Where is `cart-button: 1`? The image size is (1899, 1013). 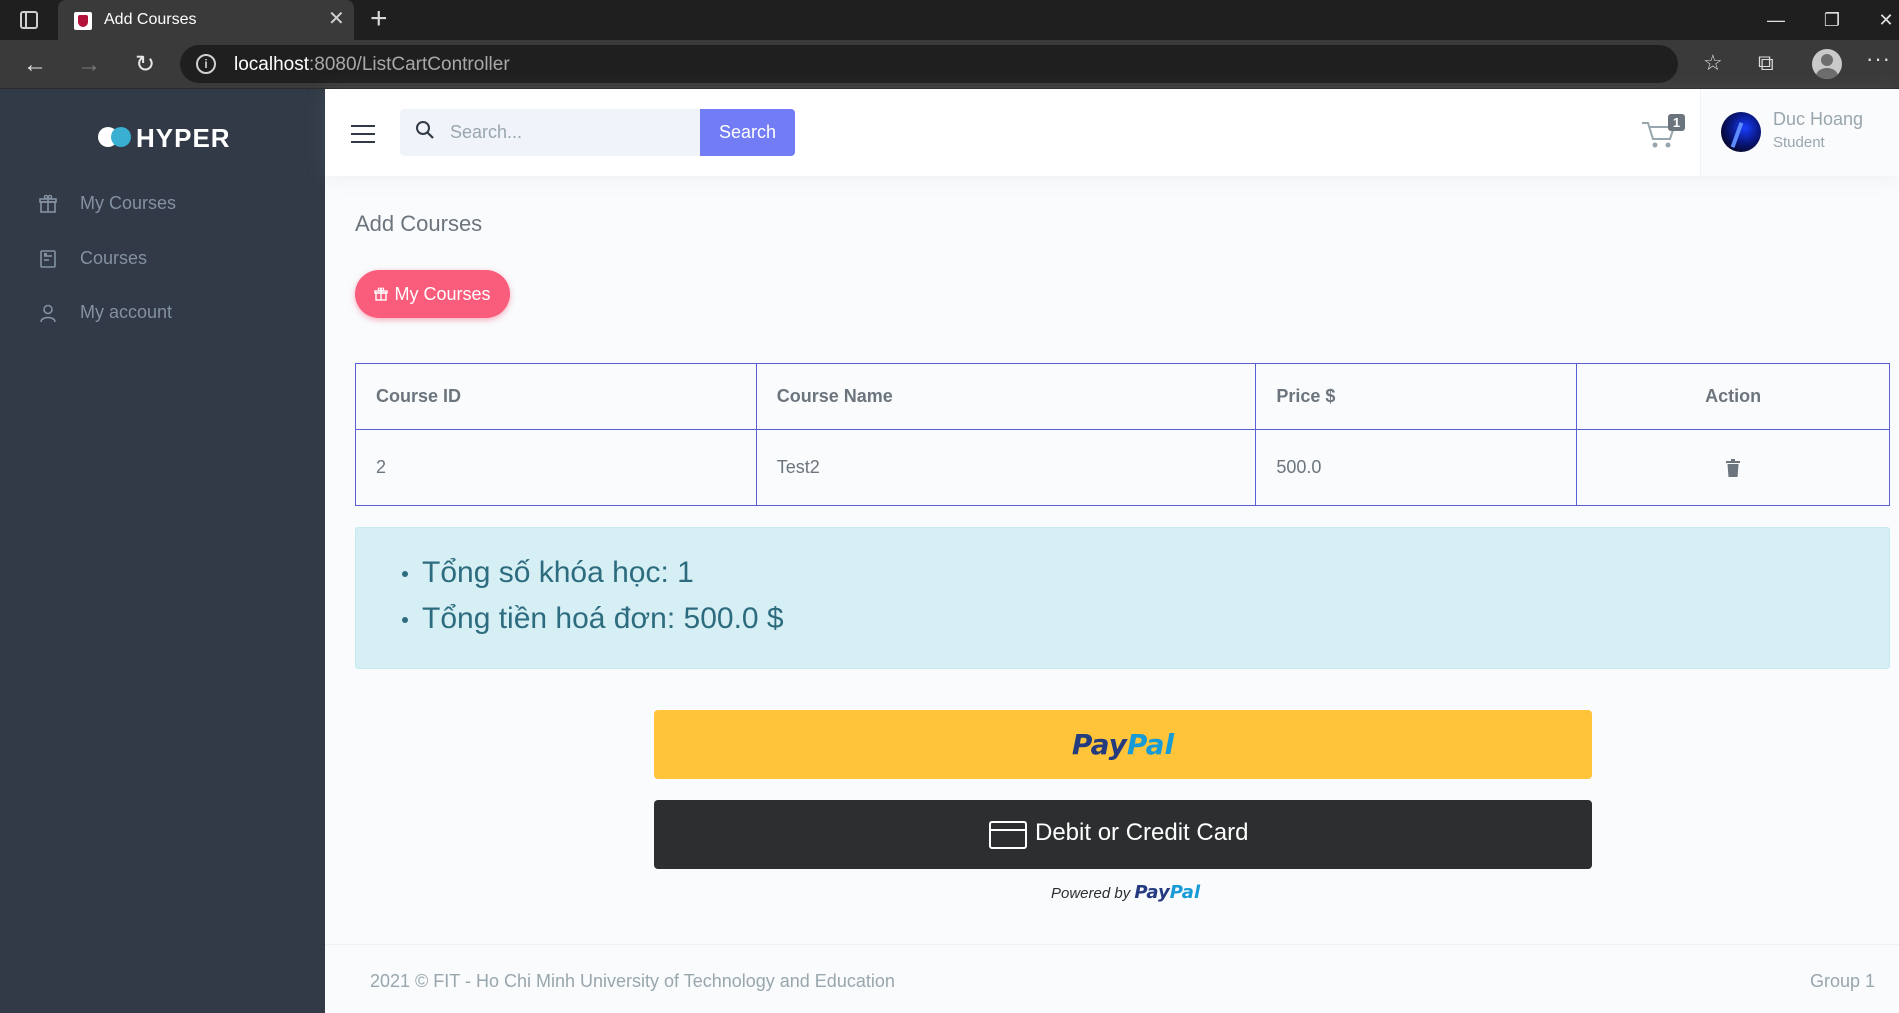
cart-button: 1 is located at coordinates (1662, 134).